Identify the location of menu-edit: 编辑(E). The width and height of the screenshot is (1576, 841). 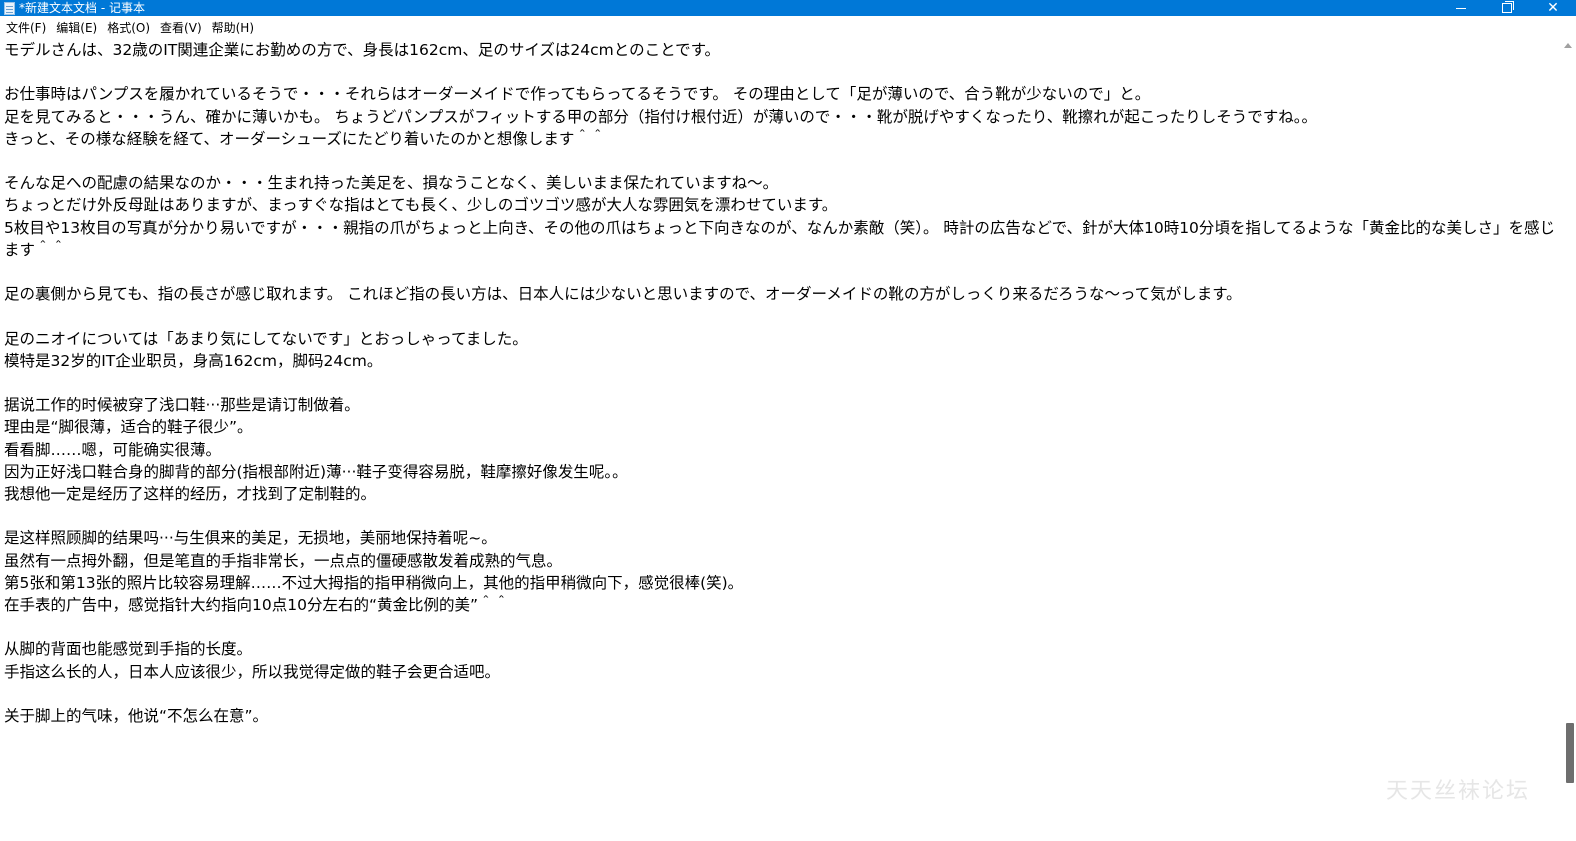
(76, 28).